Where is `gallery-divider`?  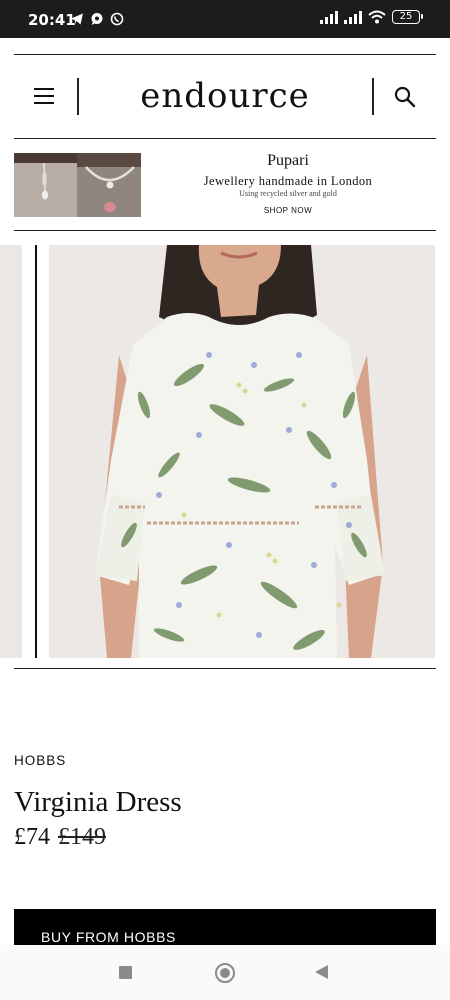 gallery-divider is located at coordinates (36, 451).